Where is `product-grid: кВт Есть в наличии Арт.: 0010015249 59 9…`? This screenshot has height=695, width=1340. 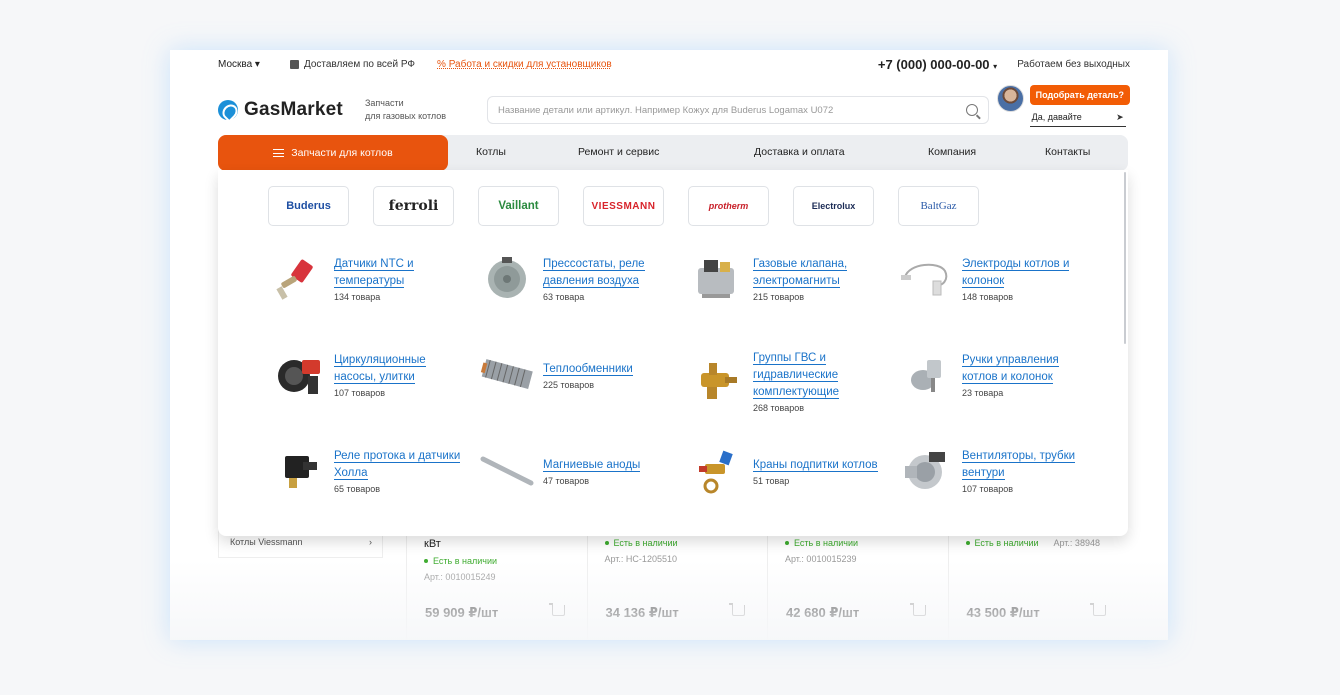 product-grid: кВт Есть в наличии Арт.: 0010015249 59 9… is located at coordinates (767, 580).